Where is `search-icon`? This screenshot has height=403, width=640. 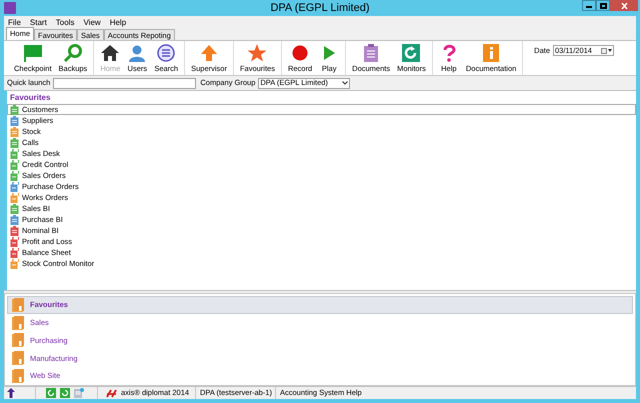 search-icon is located at coordinates (166, 53).